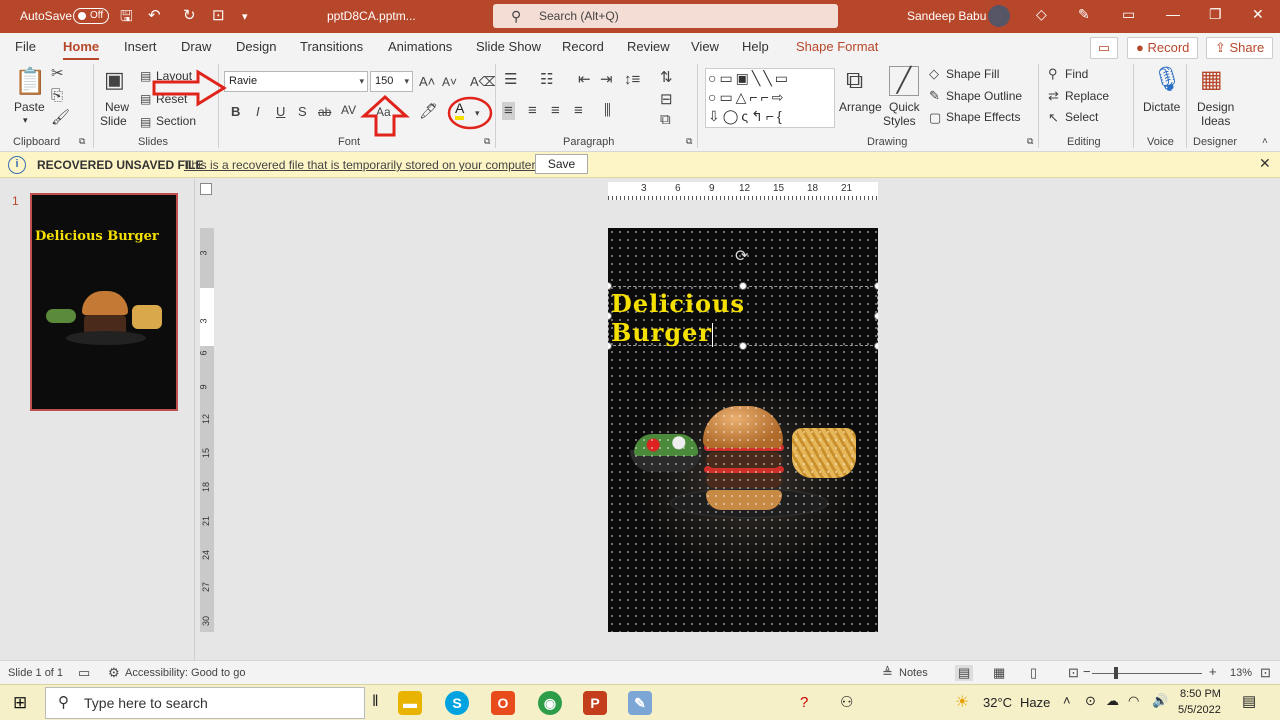 This screenshot has width=1280, height=720. What do you see at coordinates (171, 99) in the screenshot?
I see `reset-button: Reset` at bounding box center [171, 99].